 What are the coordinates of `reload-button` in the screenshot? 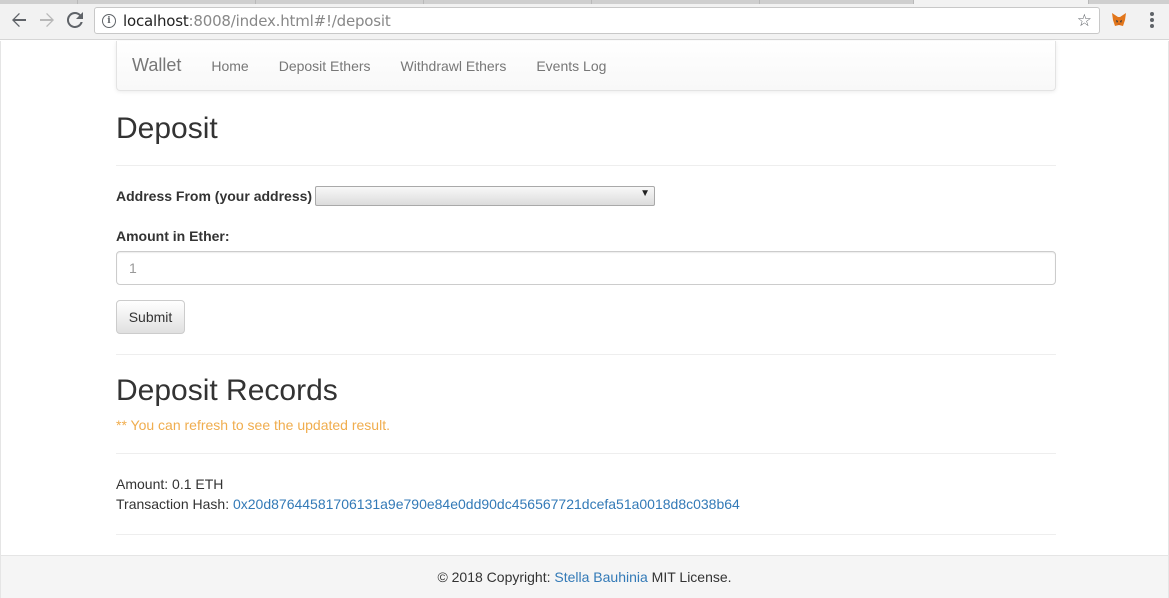 It's located at (75, 20).